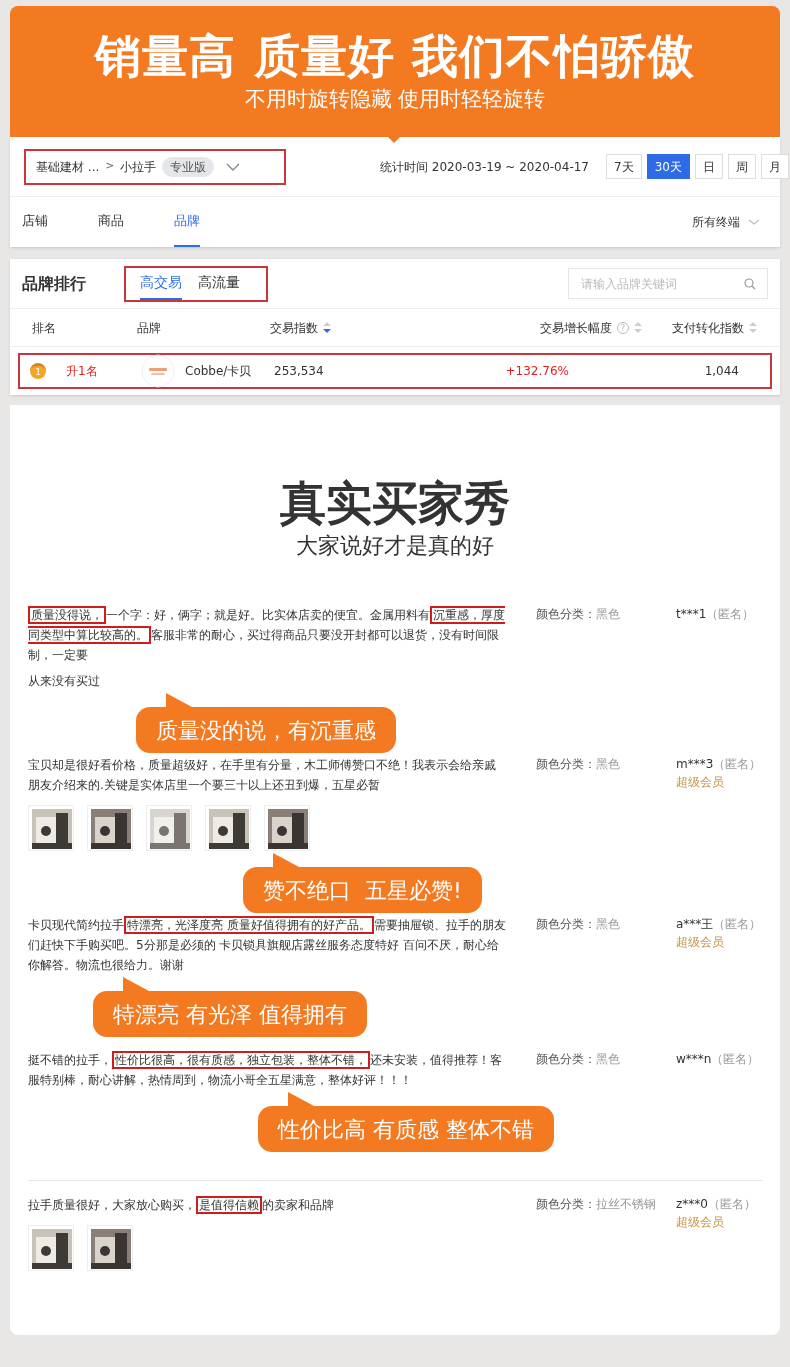 This screenshot has height=1367, width=790. I want to click on user-name: w***n, so click(694, 1059).